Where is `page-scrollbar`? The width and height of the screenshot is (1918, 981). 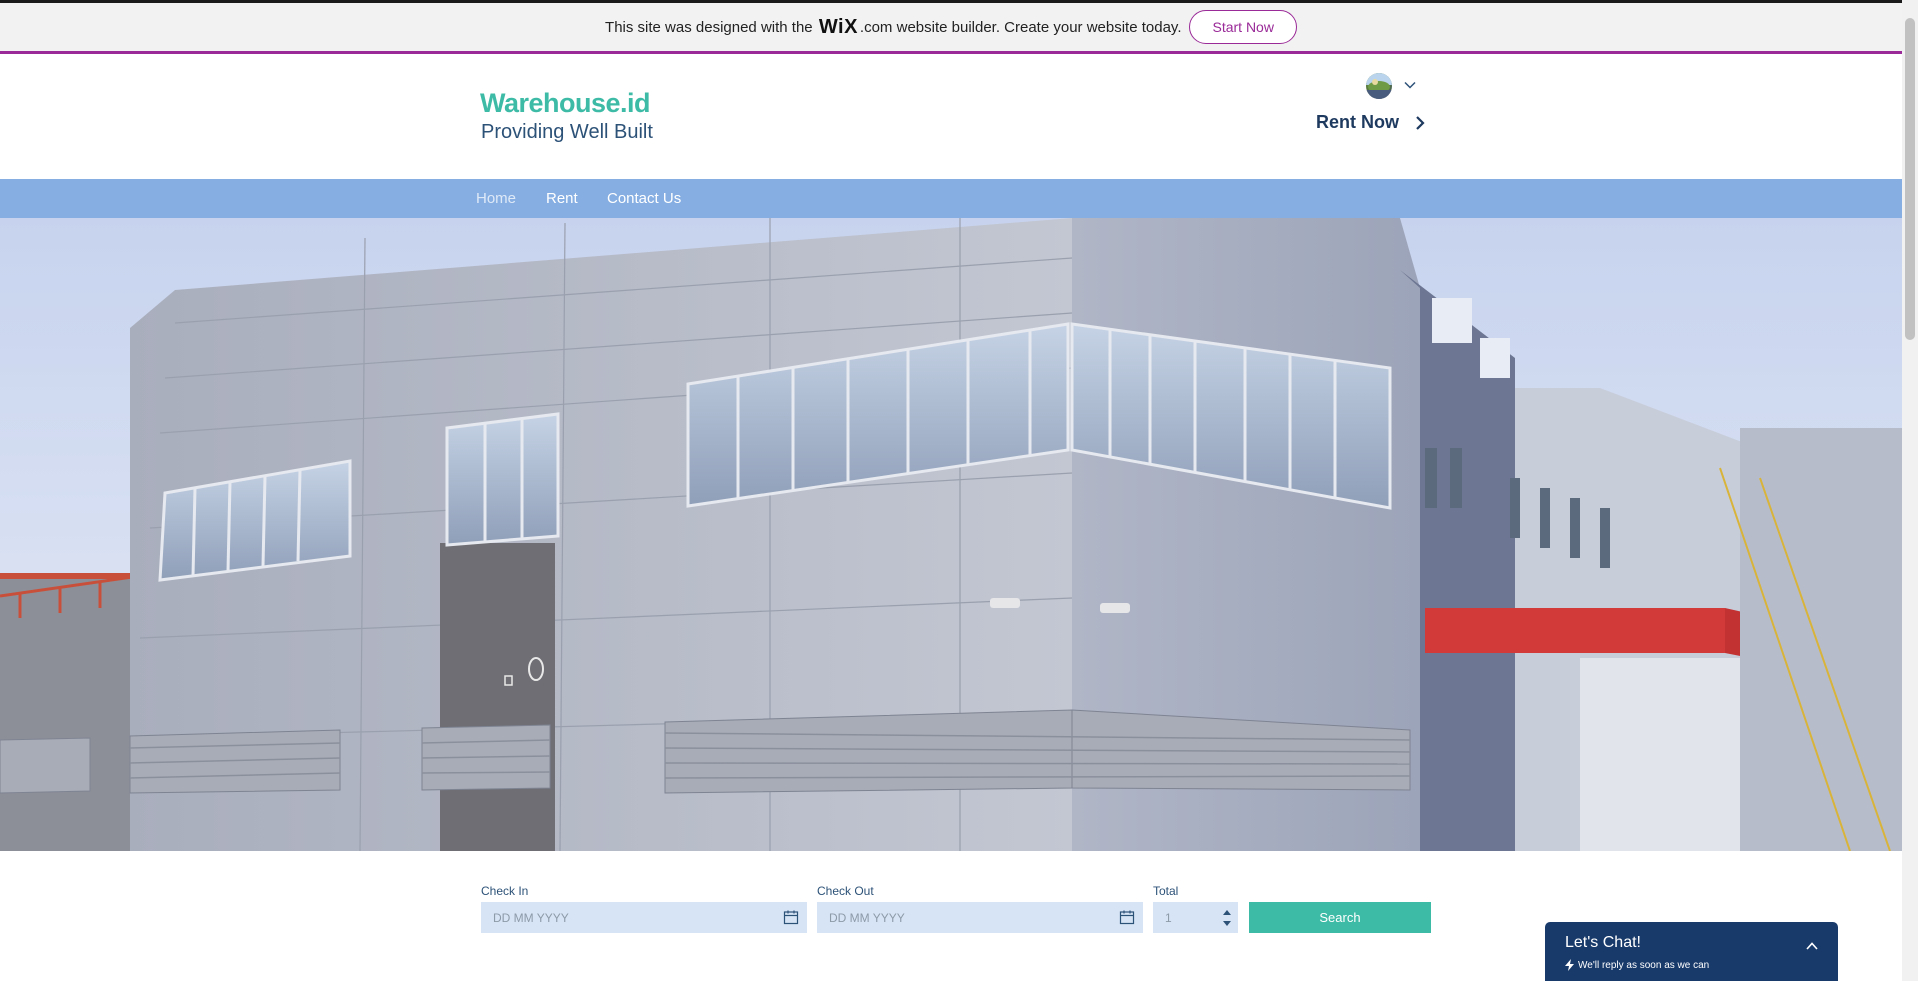
page-scrollbar is located at coordinates (1910, 490).